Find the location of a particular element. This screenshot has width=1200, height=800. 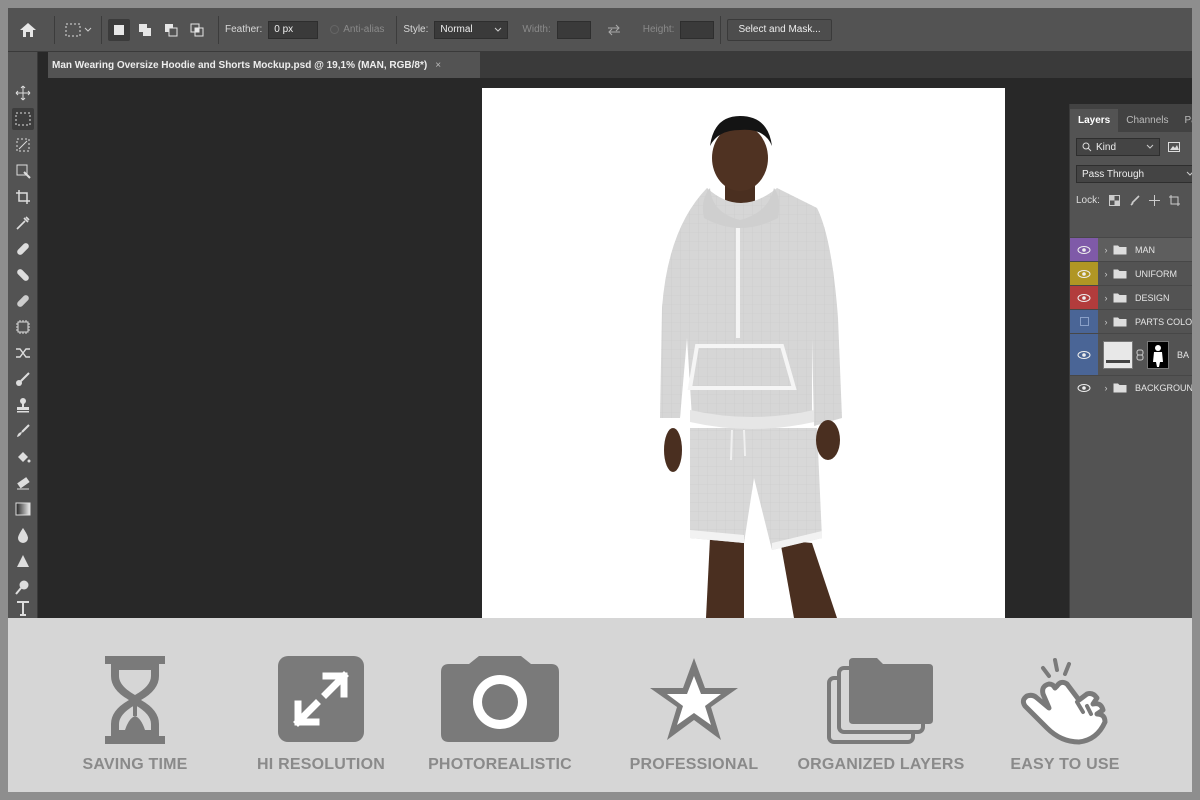

lock-position-icon is located at coordinates (1154, 200).